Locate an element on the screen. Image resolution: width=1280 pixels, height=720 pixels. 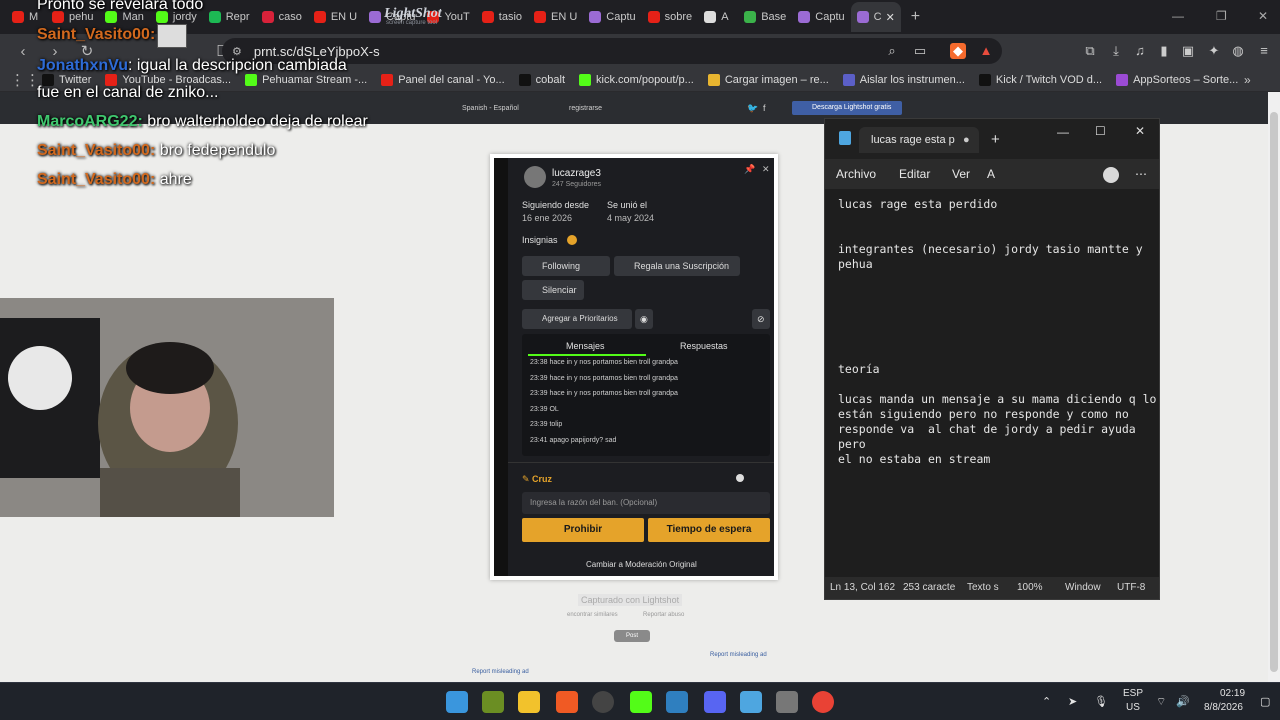
browser-tab: C ✕ is located at coordinates (875, 17).